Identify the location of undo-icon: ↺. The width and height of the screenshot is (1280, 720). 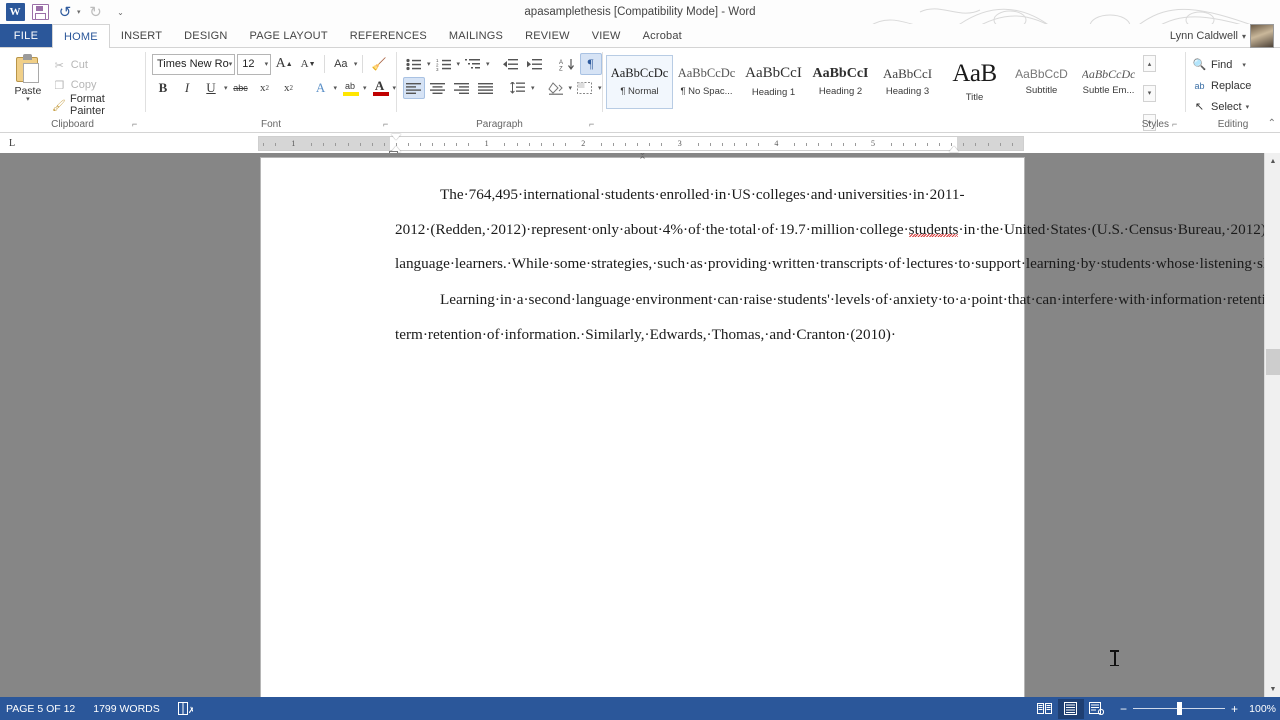
(65, 12).